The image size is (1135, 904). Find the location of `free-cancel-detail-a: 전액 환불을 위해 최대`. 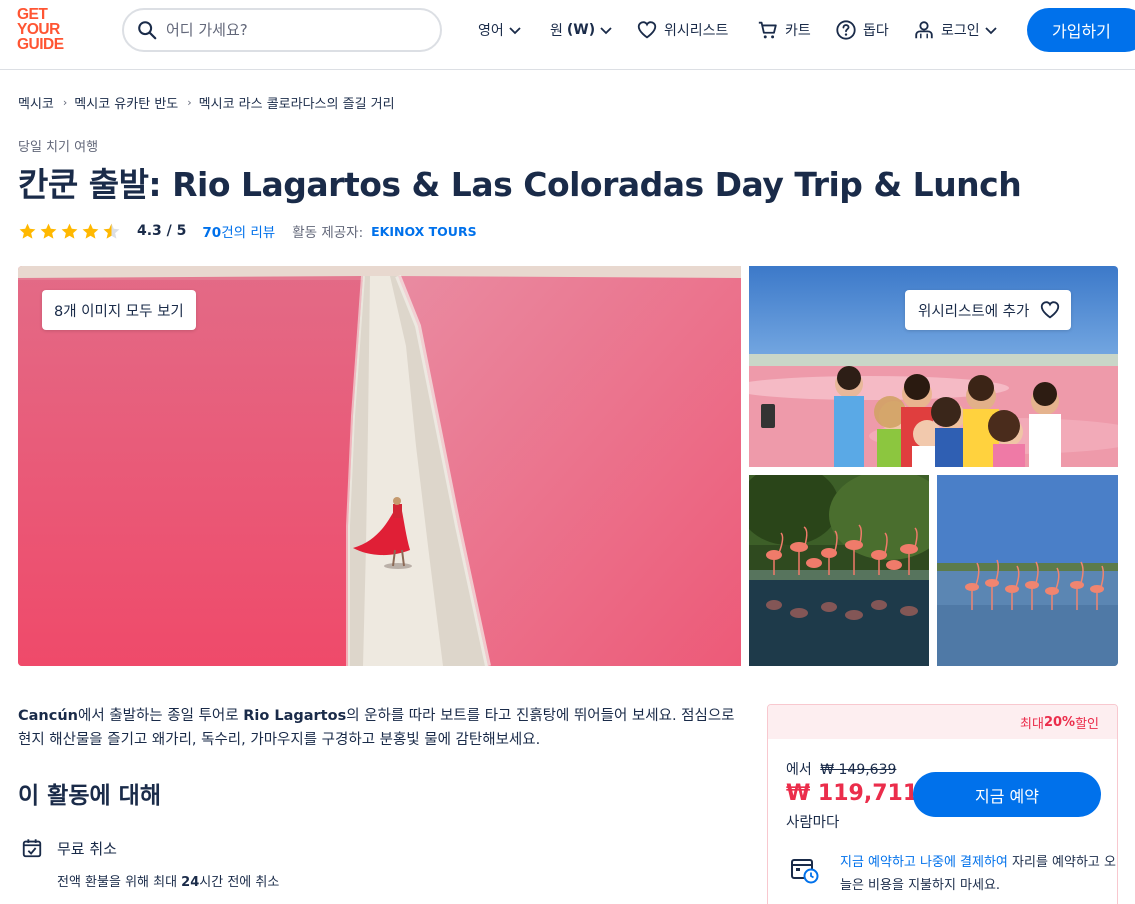

free-cancel-detail-a: 전액 환불을 위해 최대 is located at coordinates (119, 882).